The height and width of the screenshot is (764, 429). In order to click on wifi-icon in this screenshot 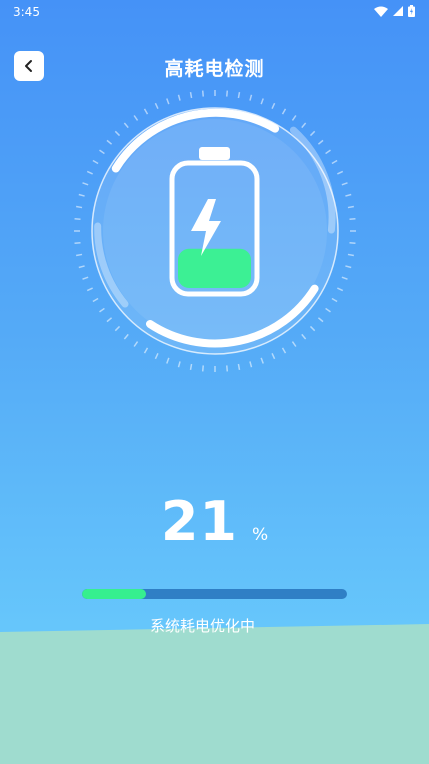, I will do `click(381, 11)`.